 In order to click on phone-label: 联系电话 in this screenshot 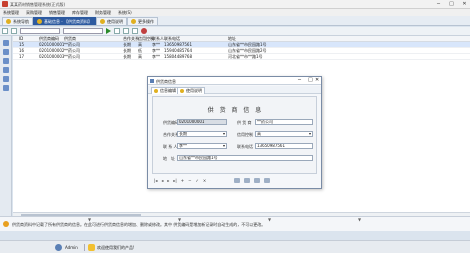, I will do `click(245, 146)`.